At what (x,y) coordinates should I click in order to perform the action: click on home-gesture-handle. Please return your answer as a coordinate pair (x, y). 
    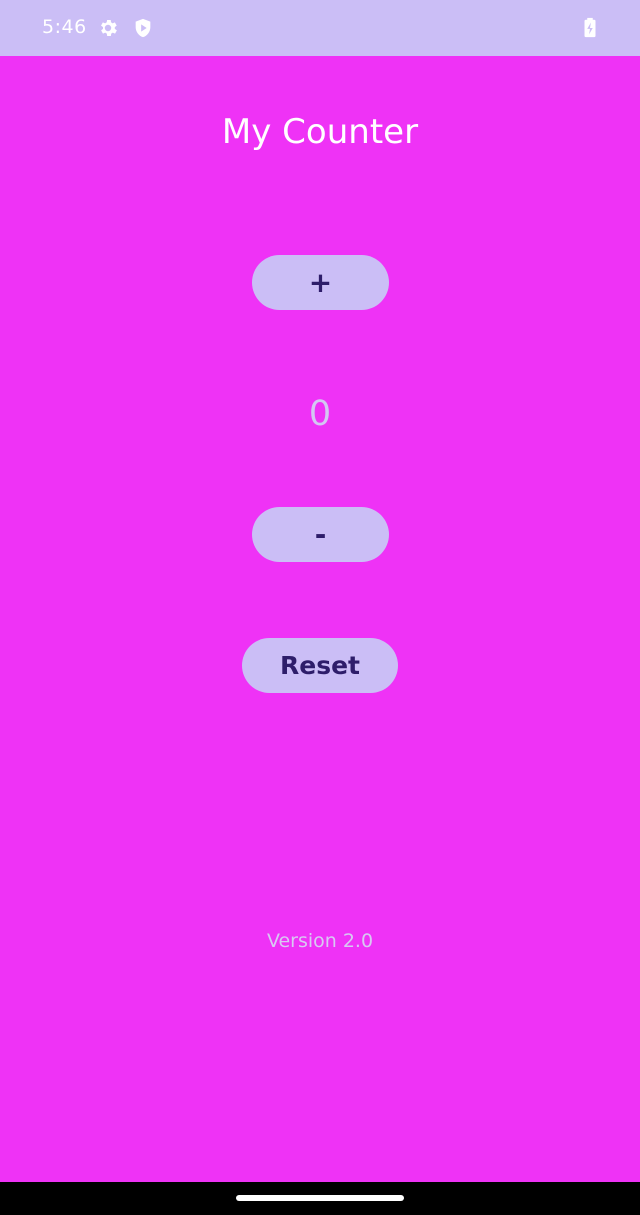
    Looking at the image, I should click on (320, 1198).